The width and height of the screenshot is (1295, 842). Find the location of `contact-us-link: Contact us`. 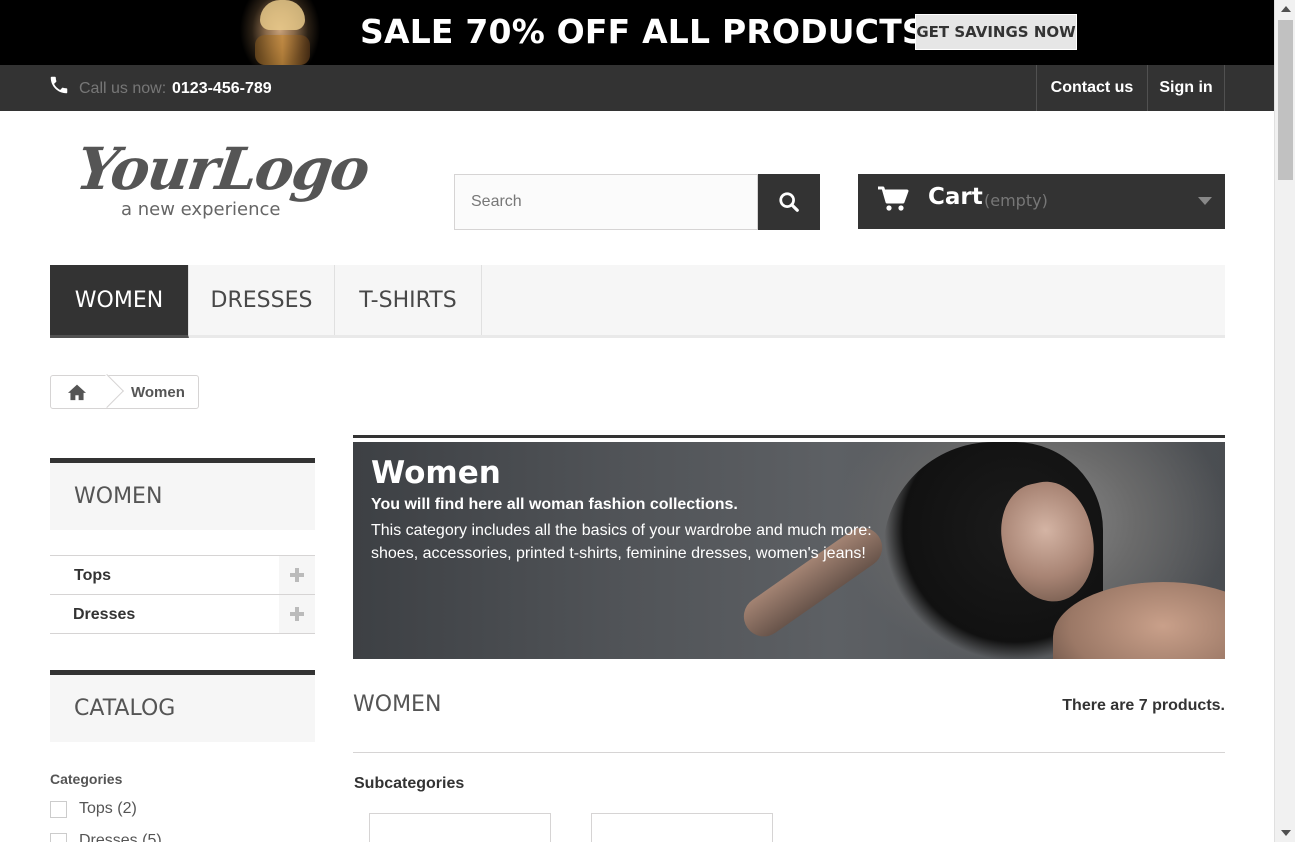

contact-us-link: Contact us is located at coordinates (1091, 88).